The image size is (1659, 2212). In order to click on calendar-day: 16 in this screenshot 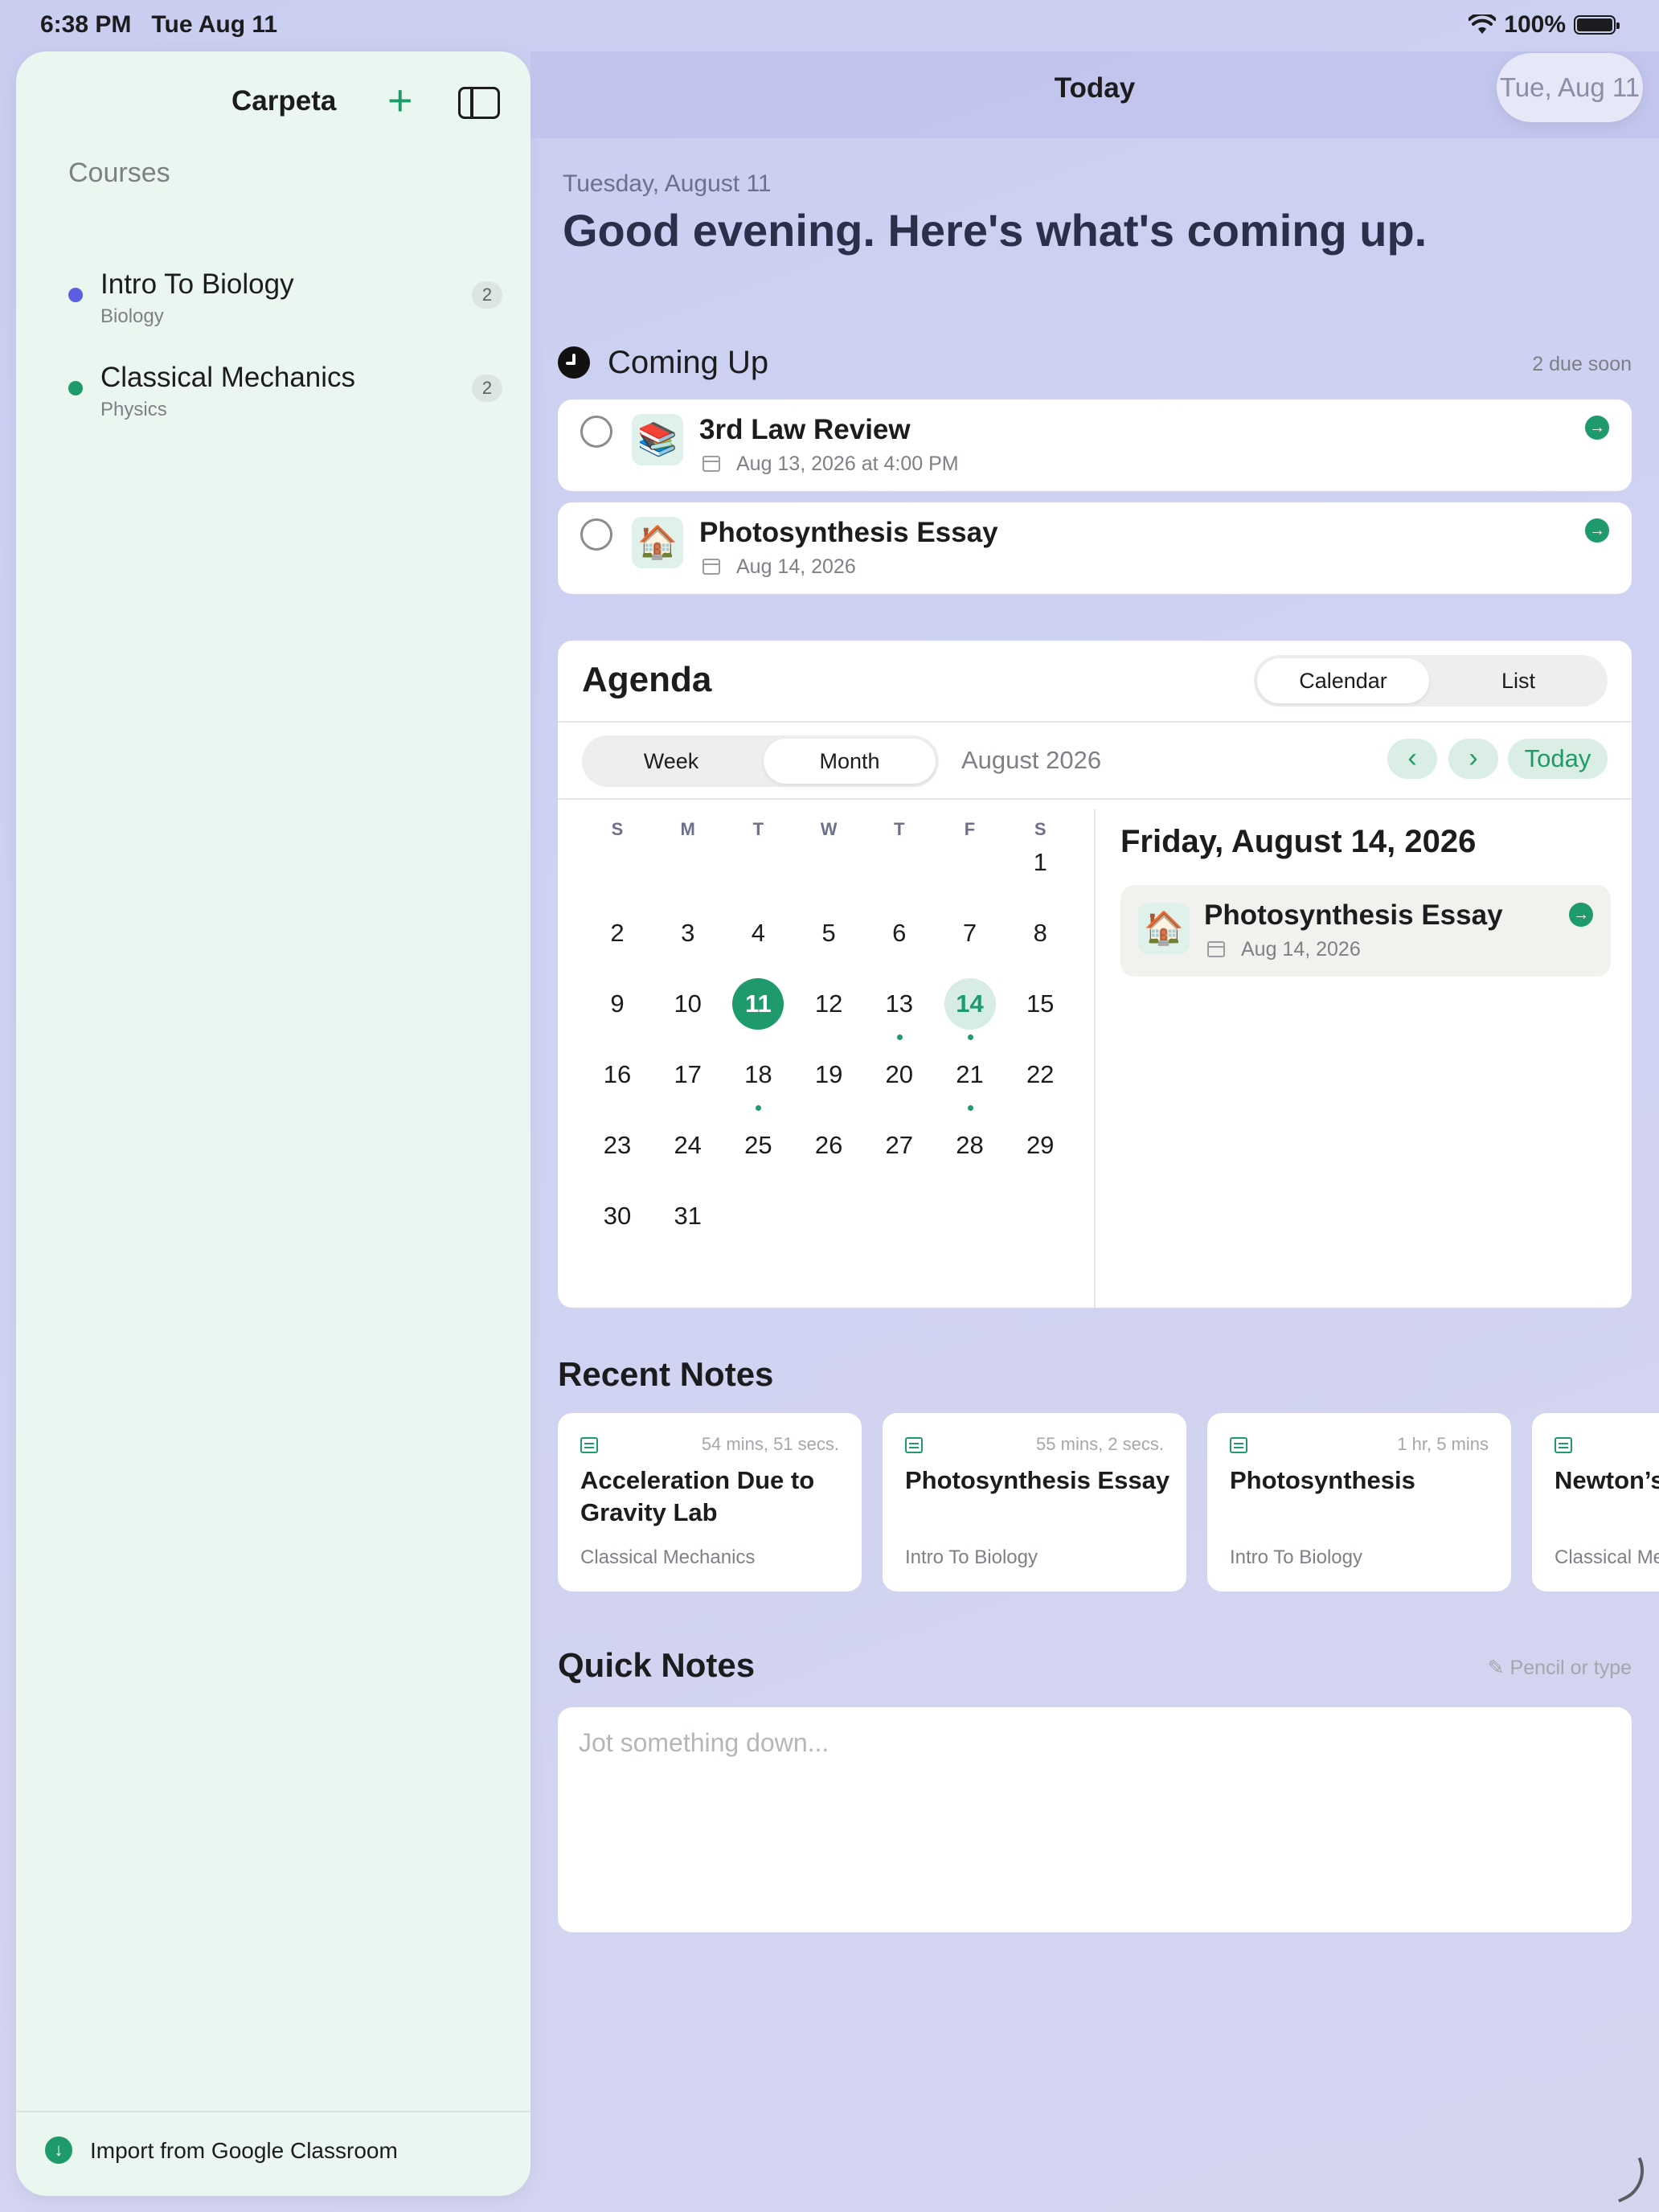, I will do `click(617, 1074)`.